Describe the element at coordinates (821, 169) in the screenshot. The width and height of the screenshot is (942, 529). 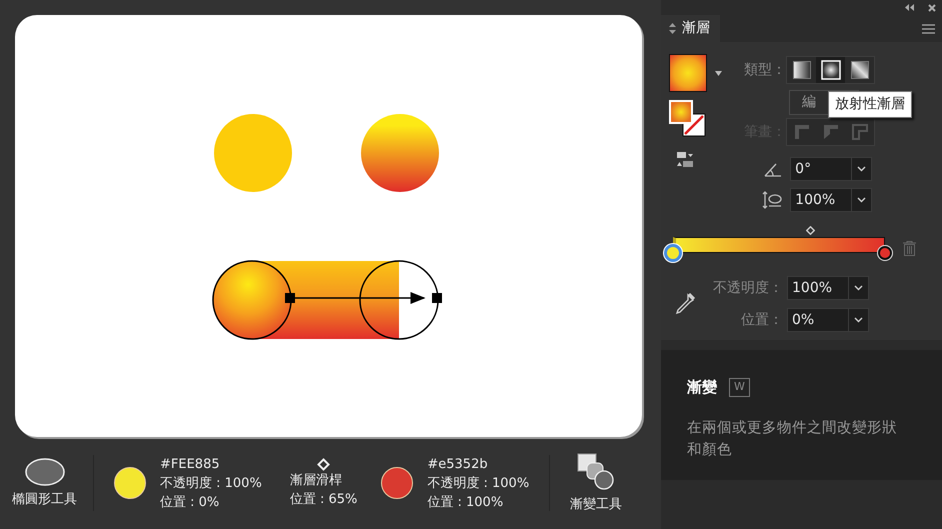
I see `angle-field: 0°` at that location.